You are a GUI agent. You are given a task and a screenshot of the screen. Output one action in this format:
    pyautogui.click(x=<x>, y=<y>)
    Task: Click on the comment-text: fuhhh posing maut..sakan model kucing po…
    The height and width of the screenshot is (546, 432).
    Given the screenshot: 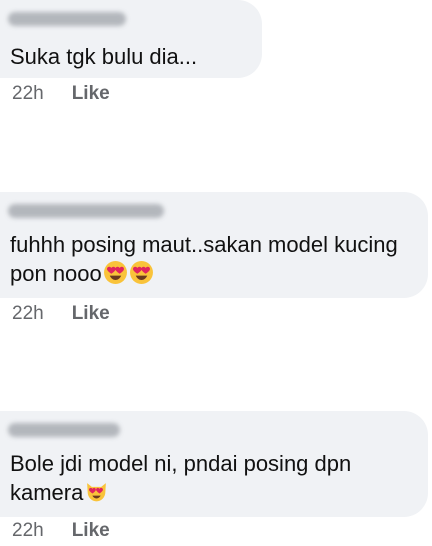 What is the action you would take?
    pyautogui.click(x=204, y=259)
    